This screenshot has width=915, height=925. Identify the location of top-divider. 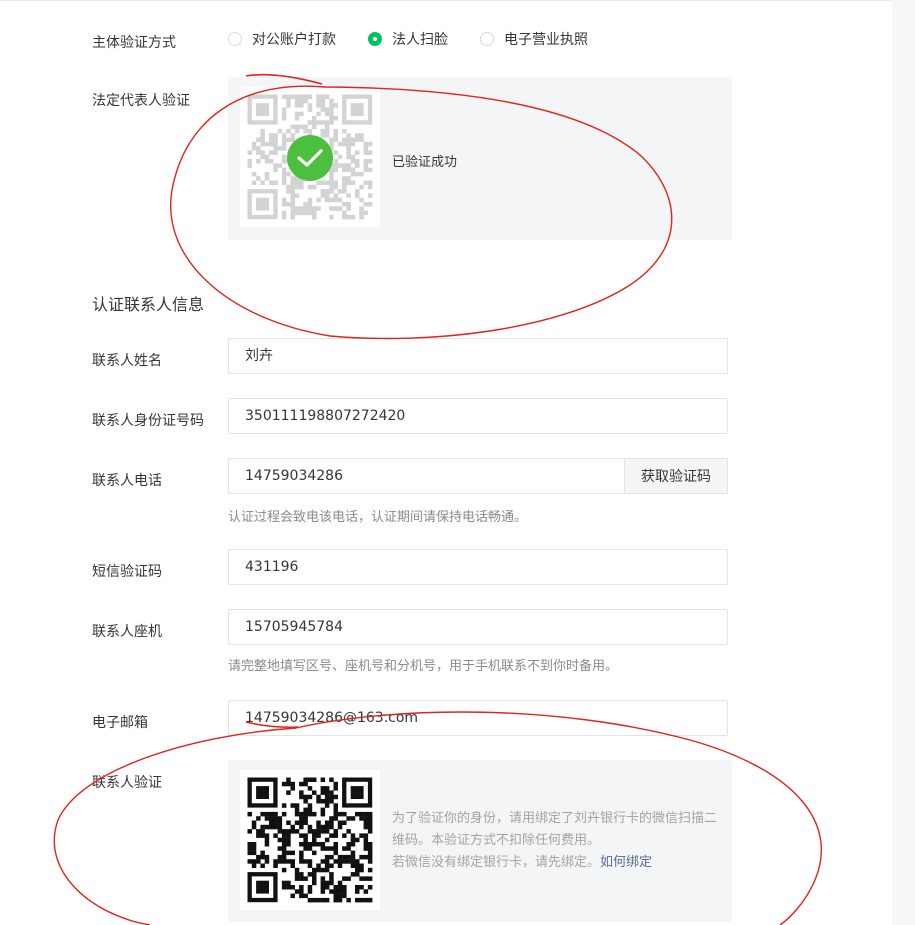
(446, 0).